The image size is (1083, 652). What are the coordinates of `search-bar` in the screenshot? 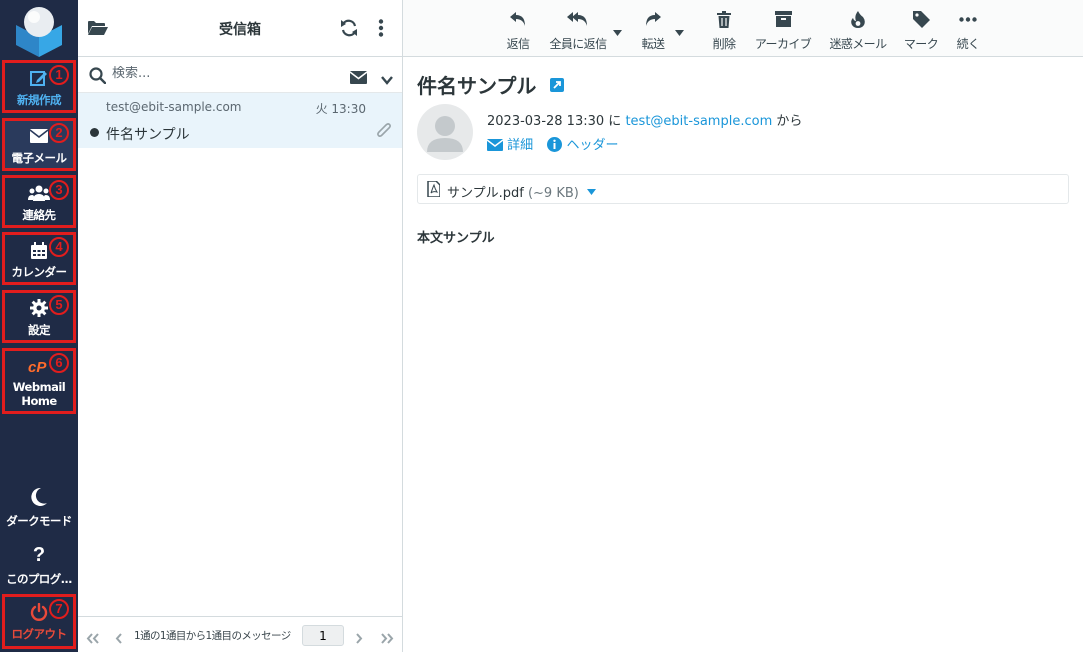 It's located at (240, 75).